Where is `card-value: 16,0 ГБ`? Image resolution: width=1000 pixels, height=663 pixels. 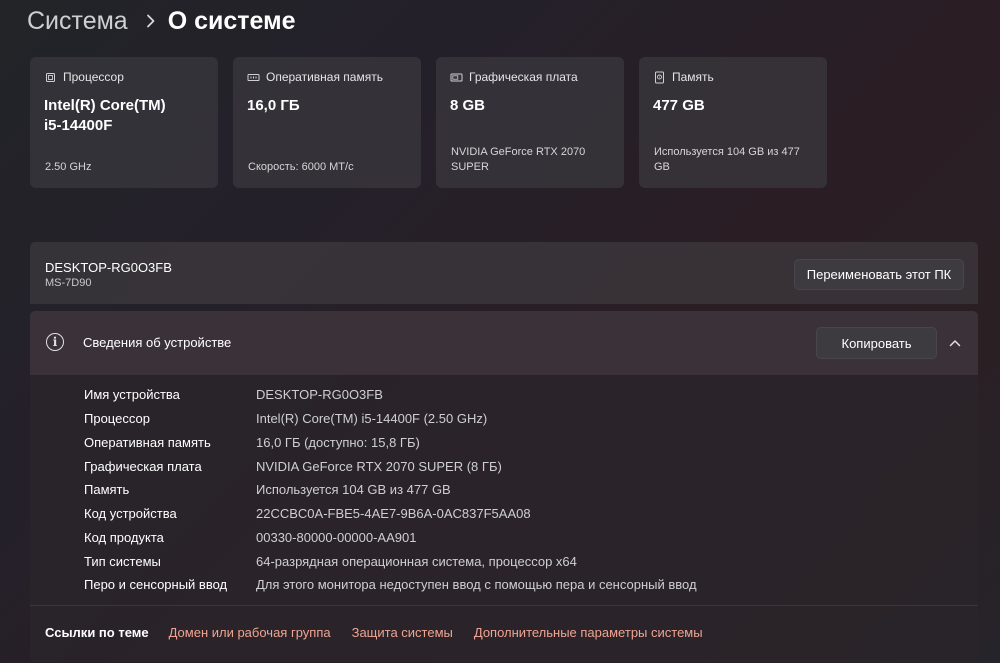 card-value: 16,0 ГБ is located at coordinates (273, 105).